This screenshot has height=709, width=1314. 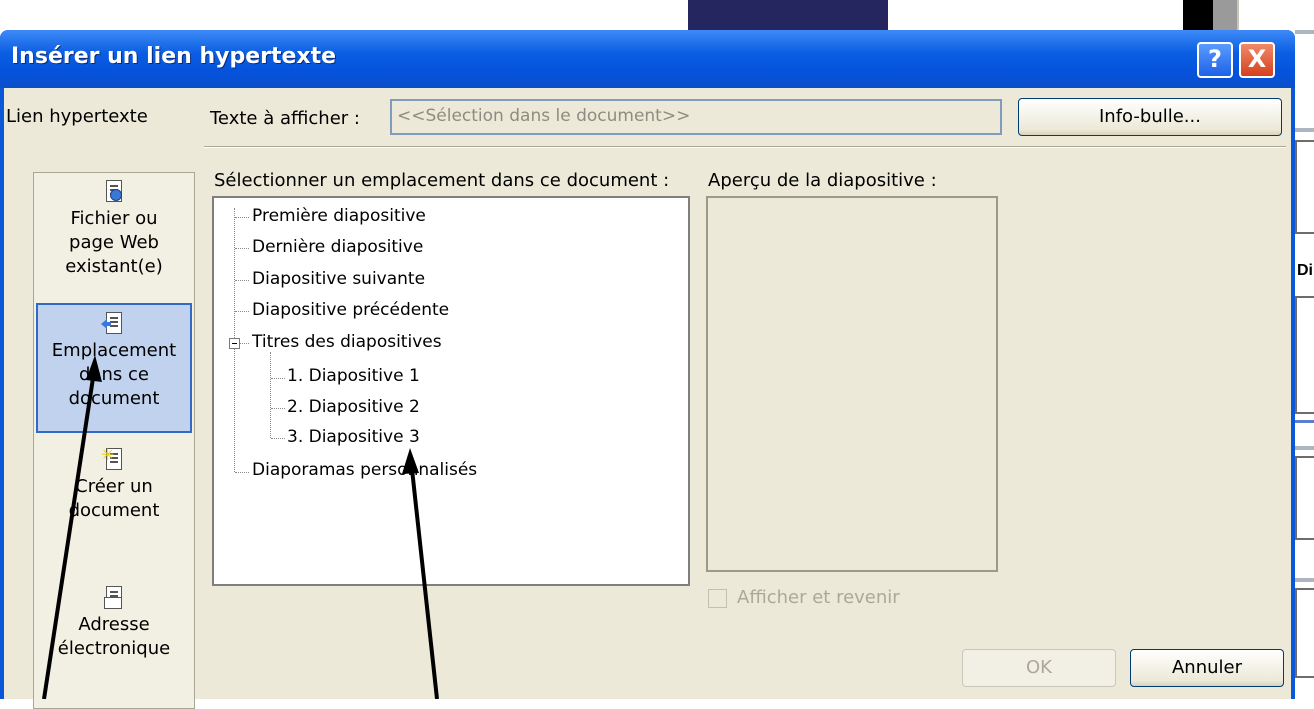 I want to click on sidebar-item-label: dans ce, so click(x=114, y=374).